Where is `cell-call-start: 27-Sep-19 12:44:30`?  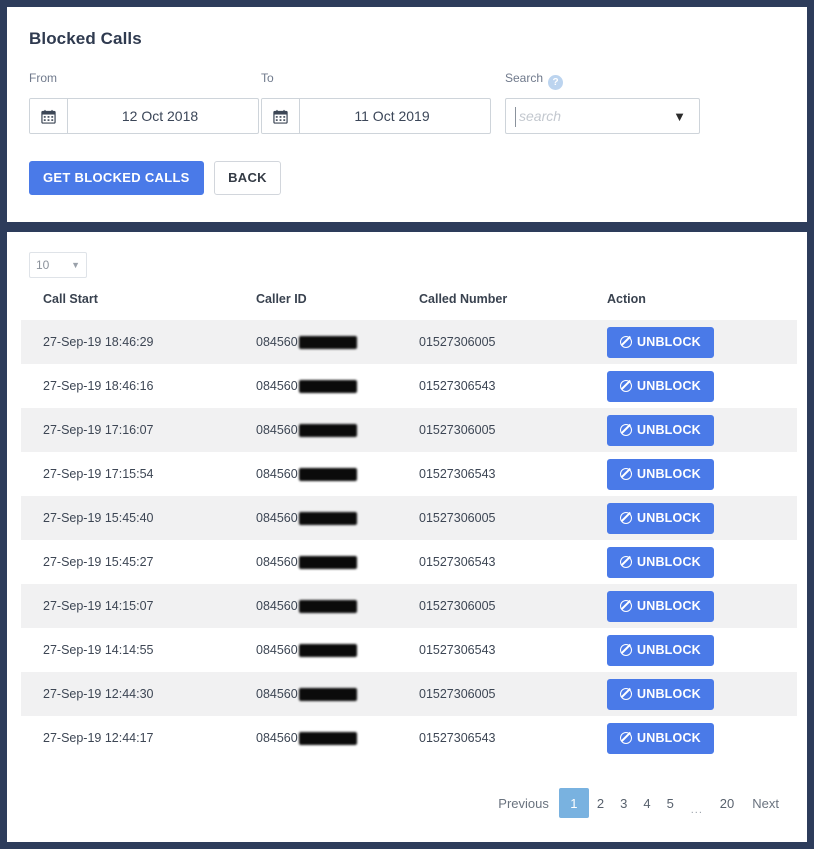
cell-call-start: 27-Sep-19 12:44:30 is located at coordinates (138, 694).